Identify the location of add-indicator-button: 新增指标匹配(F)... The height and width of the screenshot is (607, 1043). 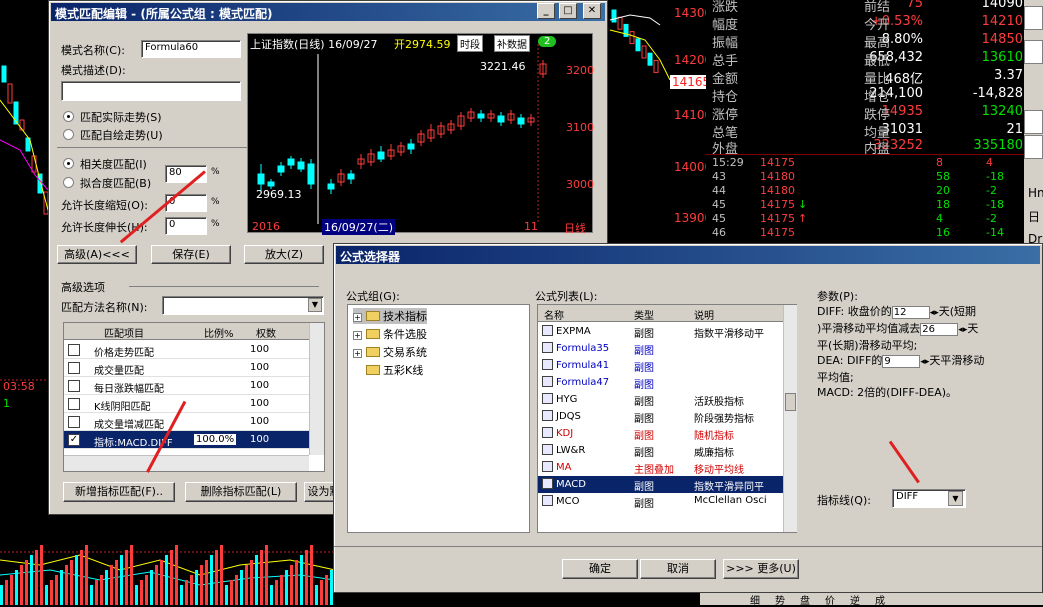
(119, 492).